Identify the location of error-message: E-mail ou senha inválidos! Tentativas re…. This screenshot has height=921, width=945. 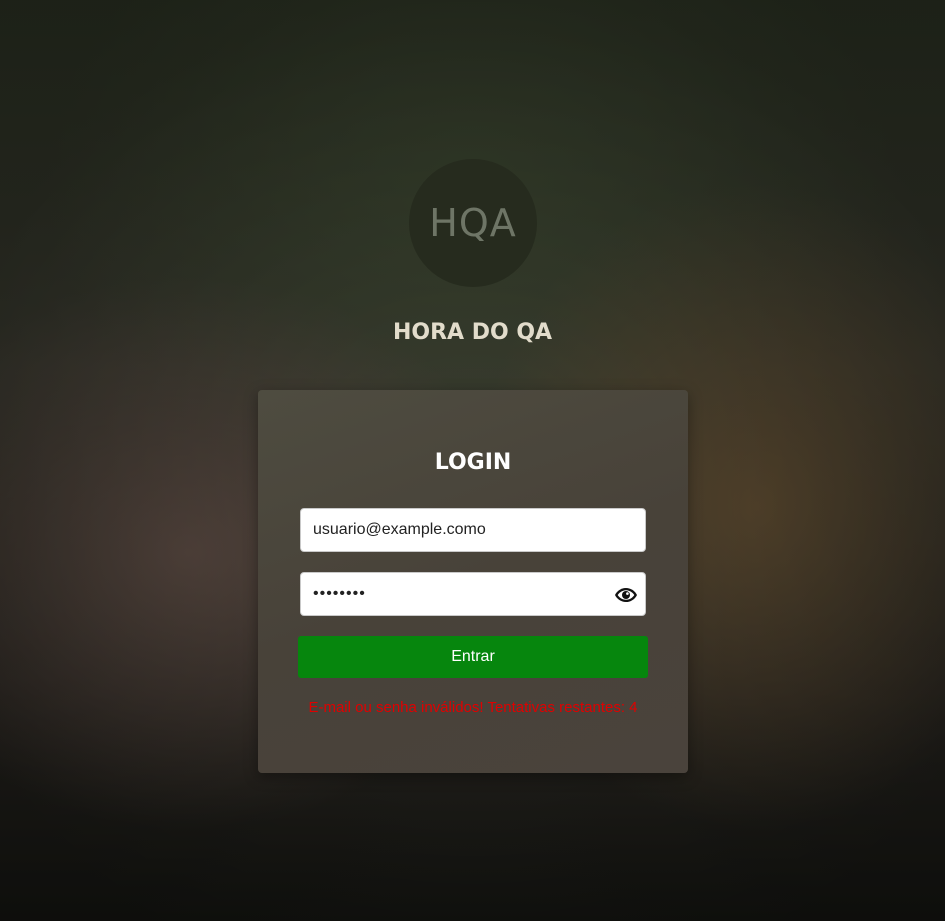
(473, 707).